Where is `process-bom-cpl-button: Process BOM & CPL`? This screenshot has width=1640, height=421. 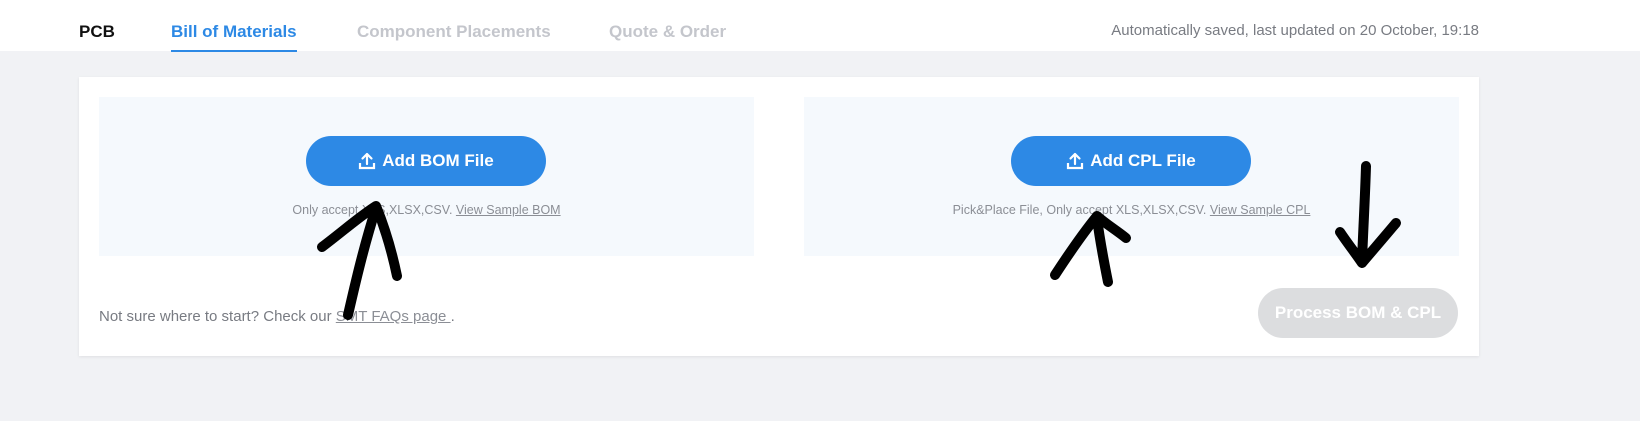 process-bom-cpl-button: Process BOM & CPL is located at coordinates (1358, 313).